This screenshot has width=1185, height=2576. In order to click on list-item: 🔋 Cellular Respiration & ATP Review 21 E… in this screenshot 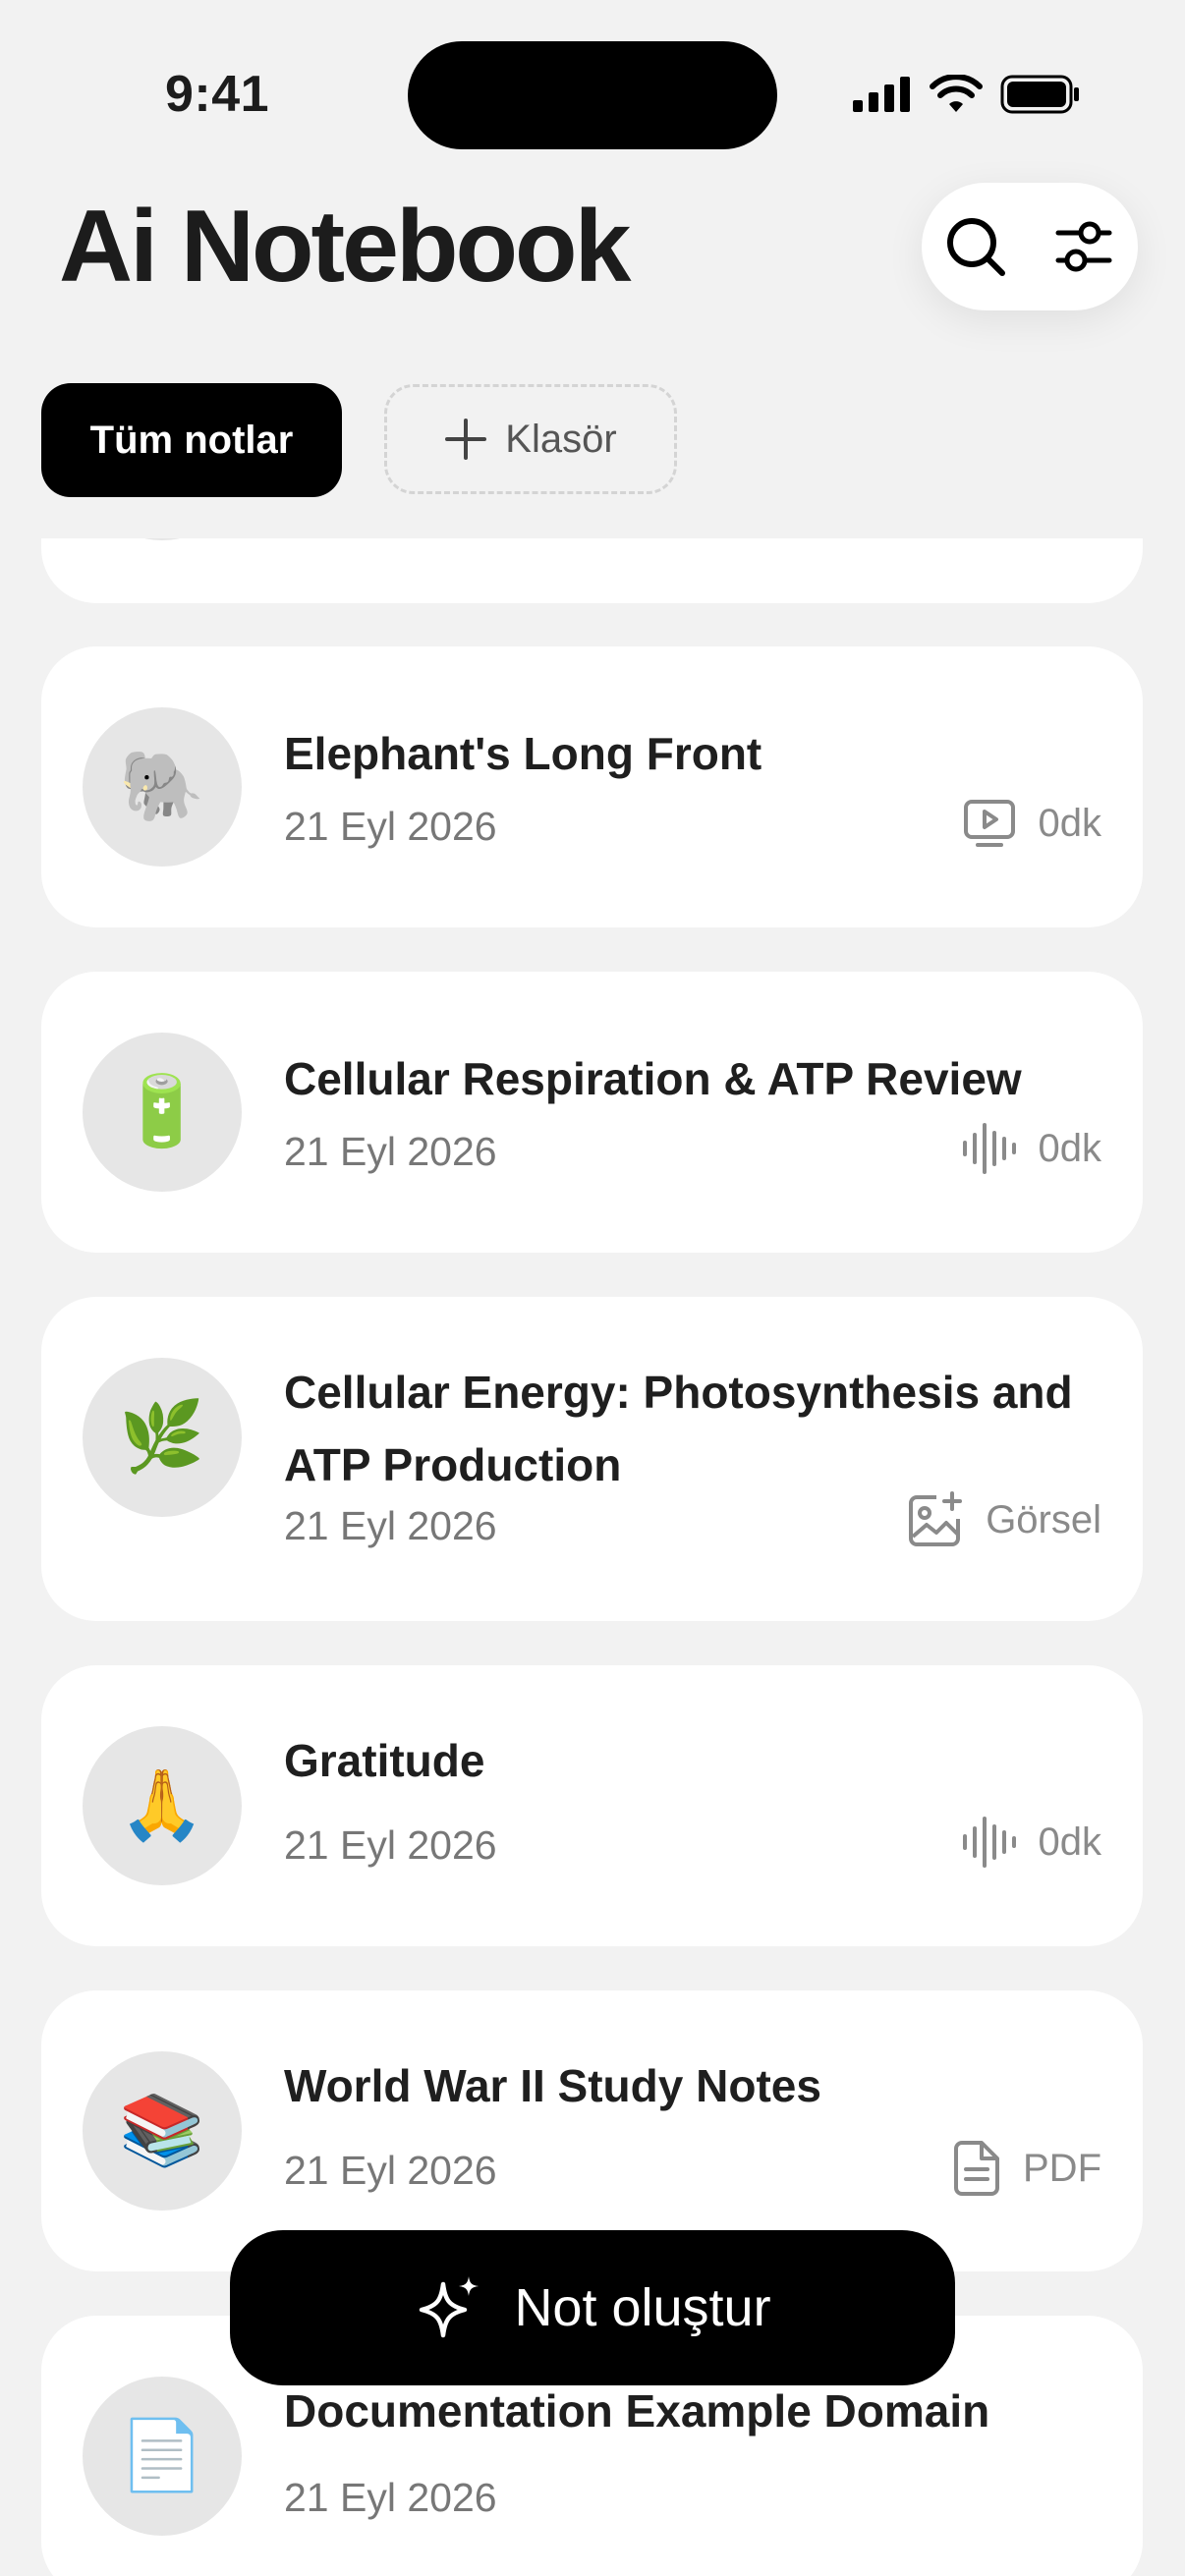, I will do `click(592, 1112)`.